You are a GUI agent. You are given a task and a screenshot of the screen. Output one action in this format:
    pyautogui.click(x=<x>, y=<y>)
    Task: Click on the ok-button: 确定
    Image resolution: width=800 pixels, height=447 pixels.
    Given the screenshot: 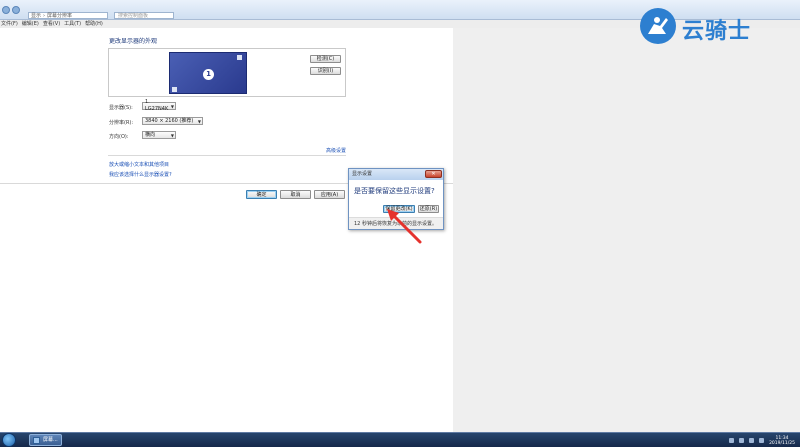 What is the action you would take?
    pyautogui.click(x=261, y=194)
    